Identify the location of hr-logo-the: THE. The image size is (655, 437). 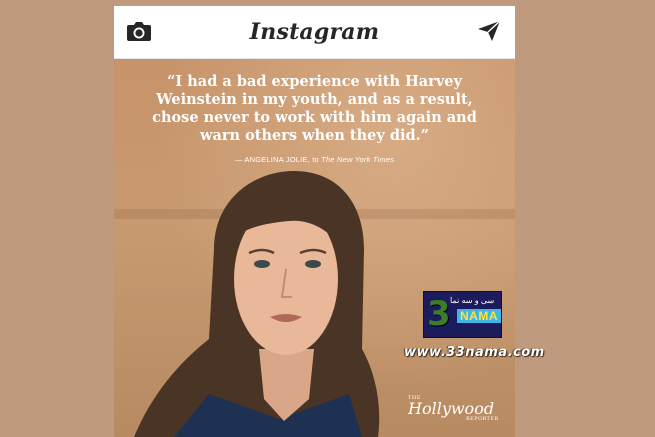
(414, 398).